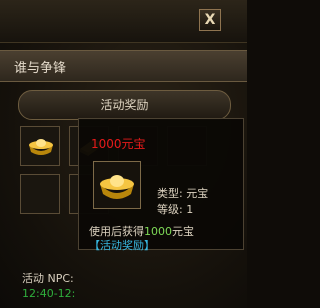 This screenshot has height=308, width=320. I want to click on section-title: 谁与争锋, so click(40, 68).